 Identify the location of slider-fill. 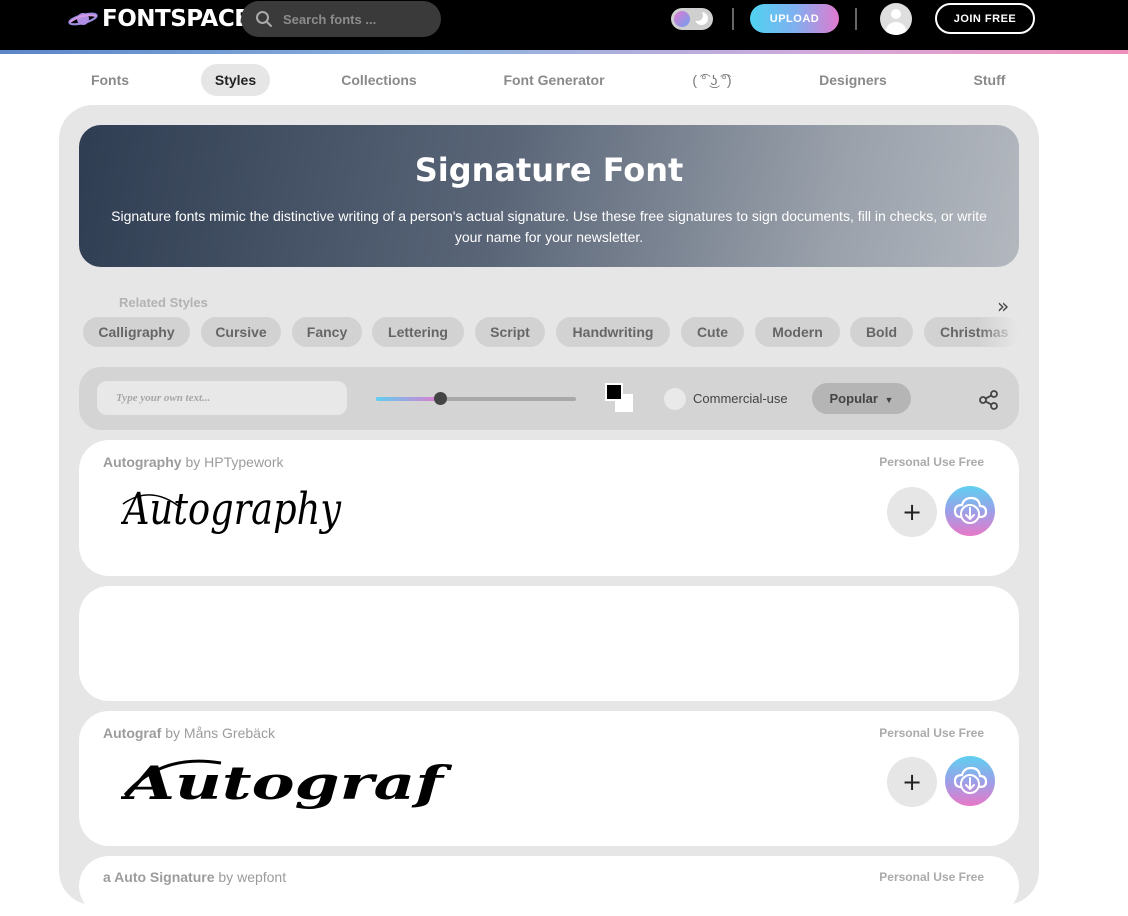
(408, 399).